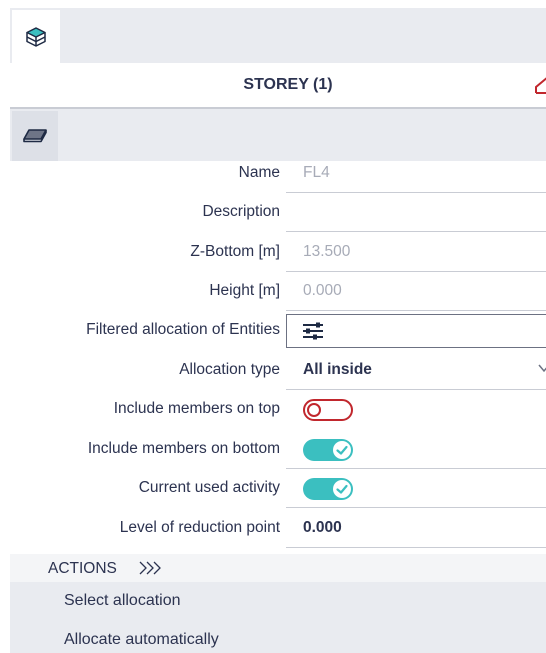 The height and width of the screenshot is (653, 546). Describe the element at coordinates (150, 568) in the screenshot. I see `double-chevron-right-icon` at that location.